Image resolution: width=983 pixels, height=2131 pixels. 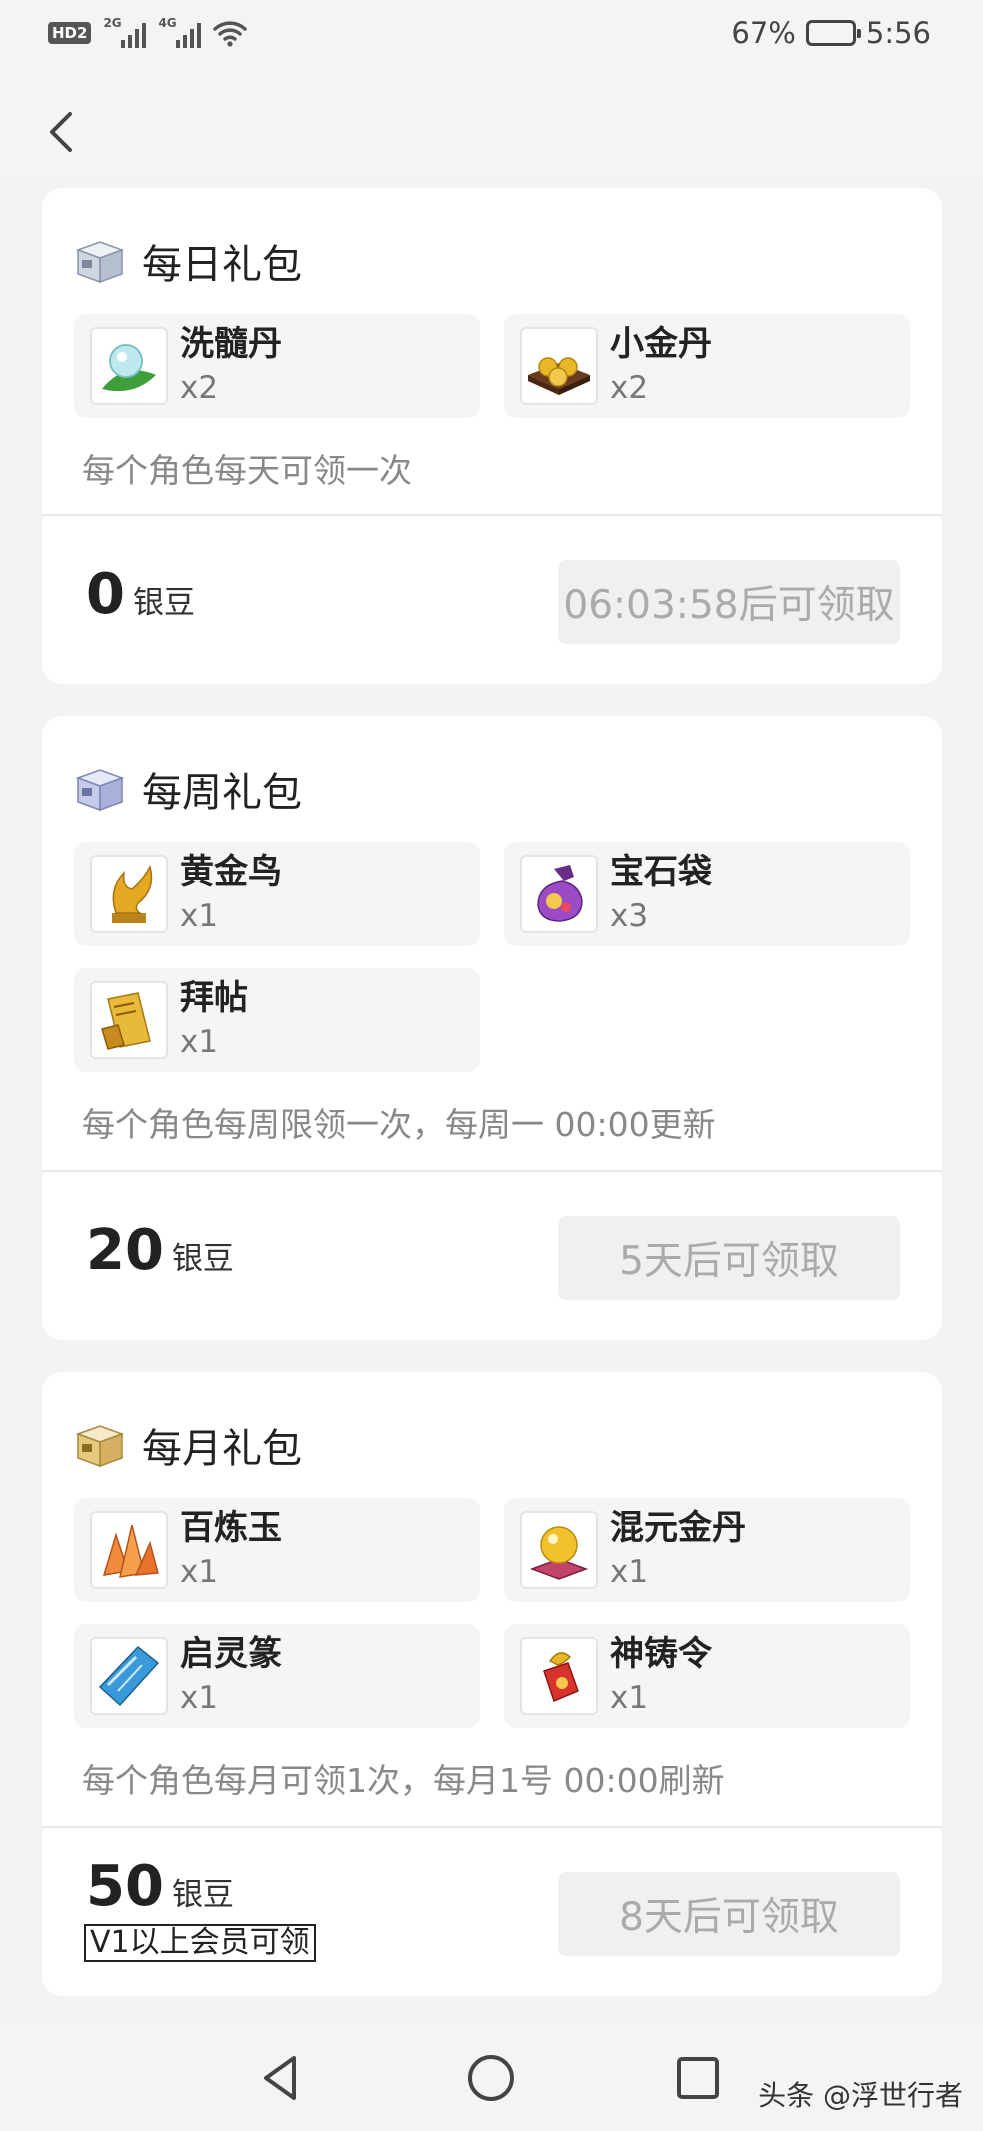 I want to click on gold-pills-tray-icon, so click(x=559, y=366).